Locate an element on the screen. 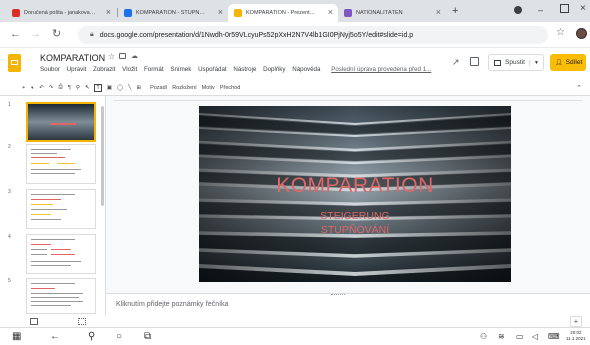 This screenshot has width=590, height=345. select-cursor-icon: ↖ is located at coordinates (87, 88).